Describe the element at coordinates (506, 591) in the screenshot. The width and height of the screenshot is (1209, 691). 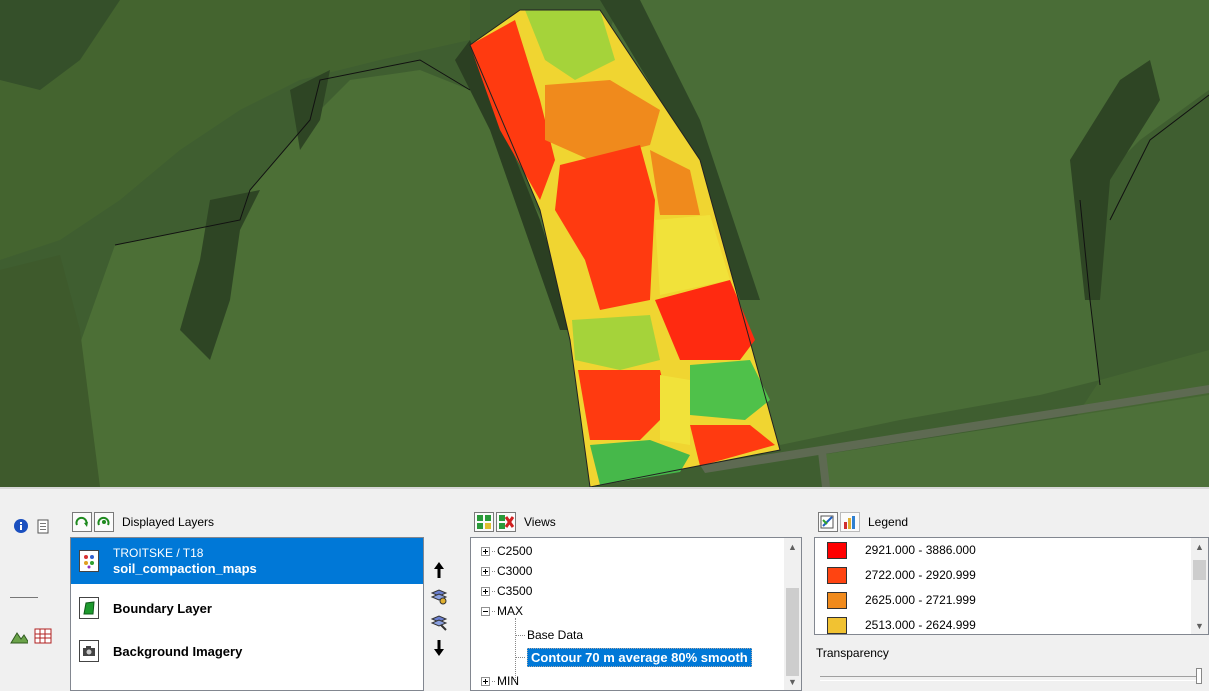
I see `tree-node-c3500: C3500` at that location.